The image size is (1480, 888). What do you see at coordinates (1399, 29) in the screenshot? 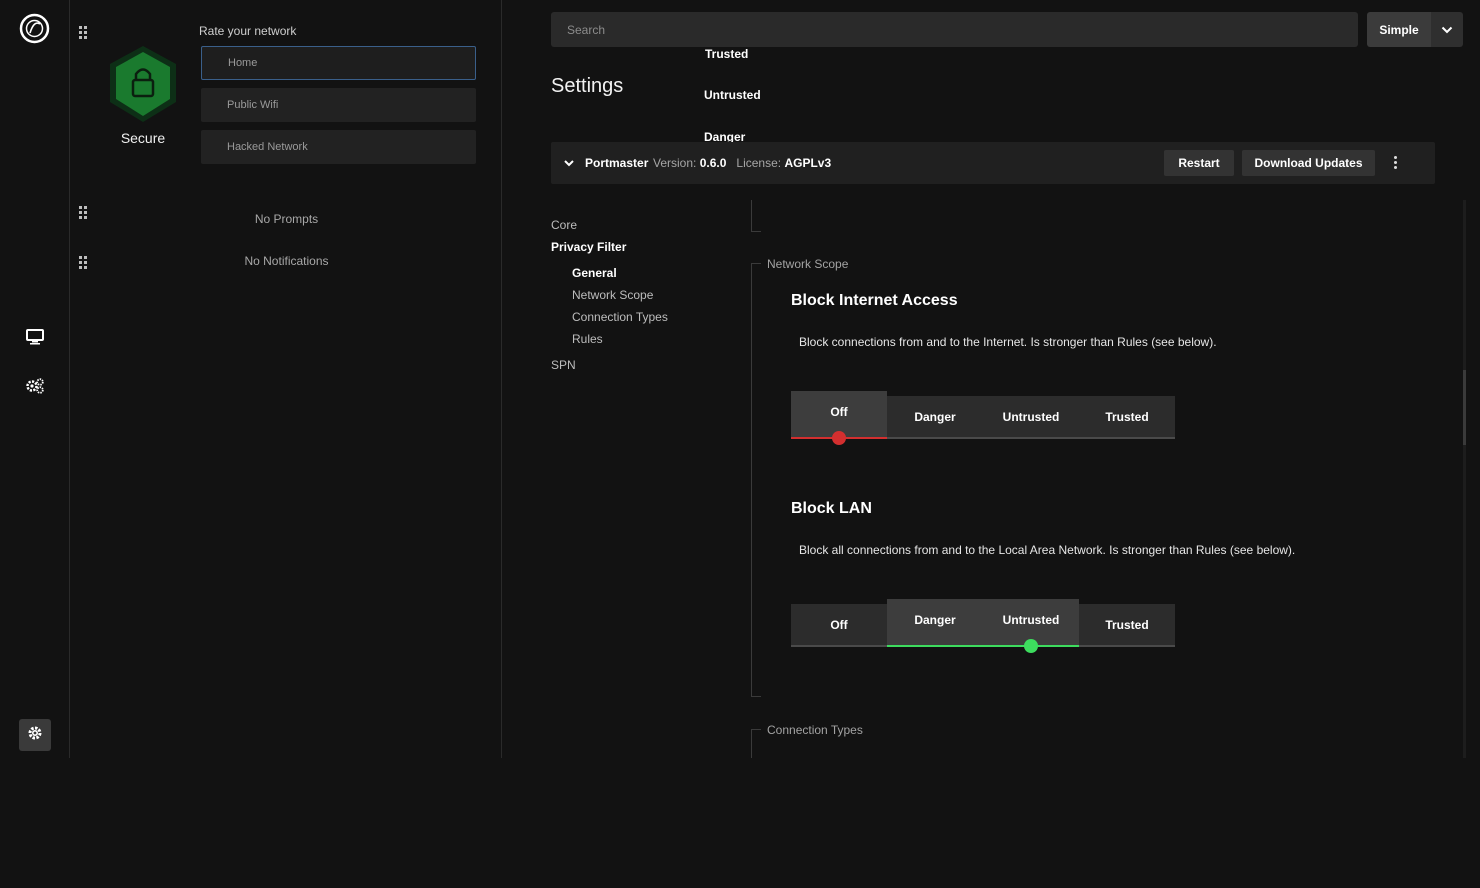
I see `mode-button: Simple` at bounding box center [1399, 29].